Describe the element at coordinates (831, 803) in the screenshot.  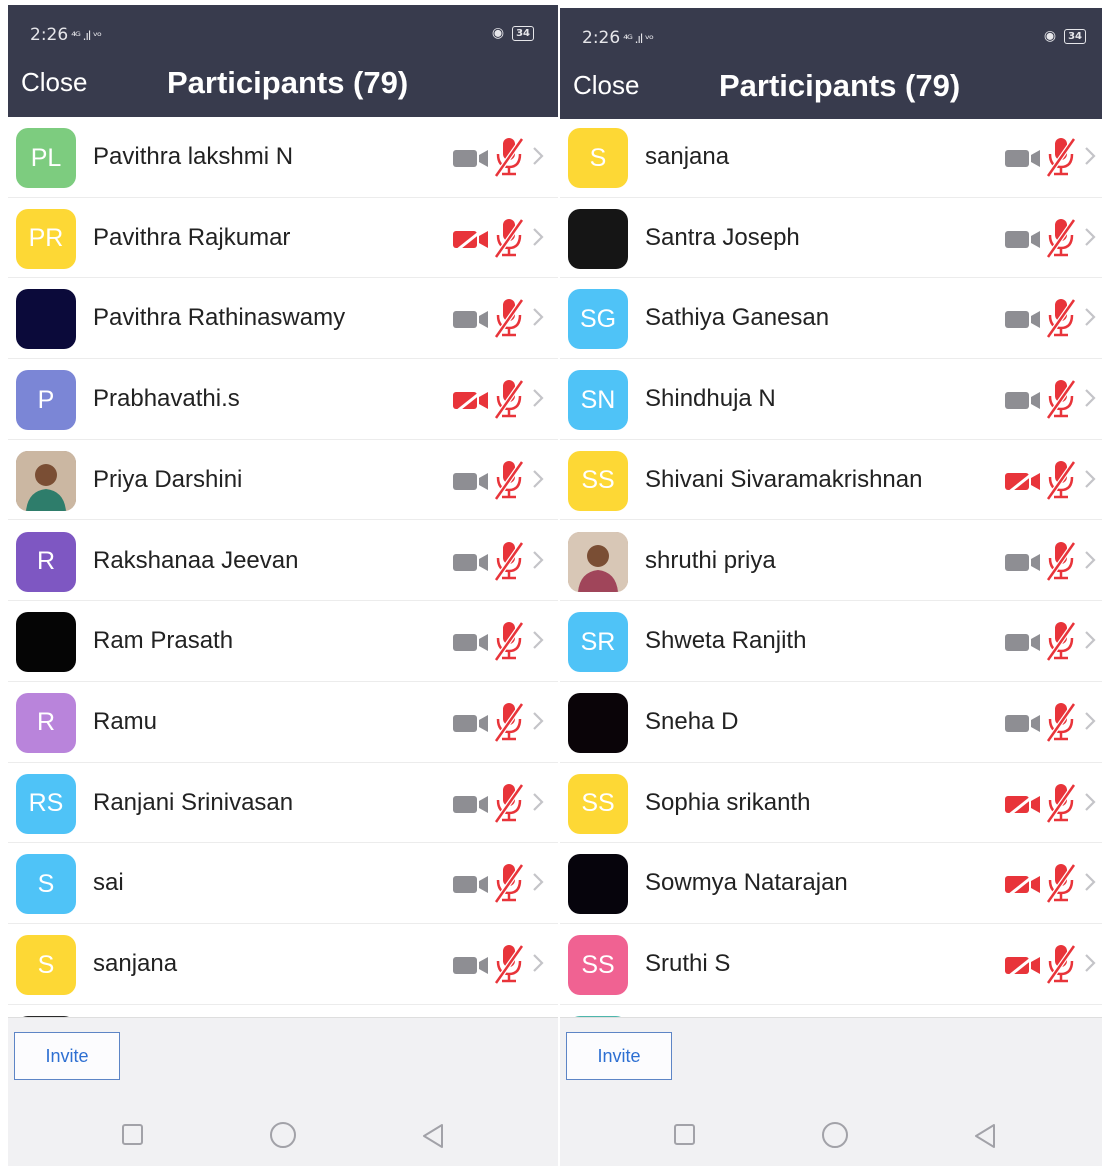
I see `participant-row: SS Sophia srikanth` at that location.